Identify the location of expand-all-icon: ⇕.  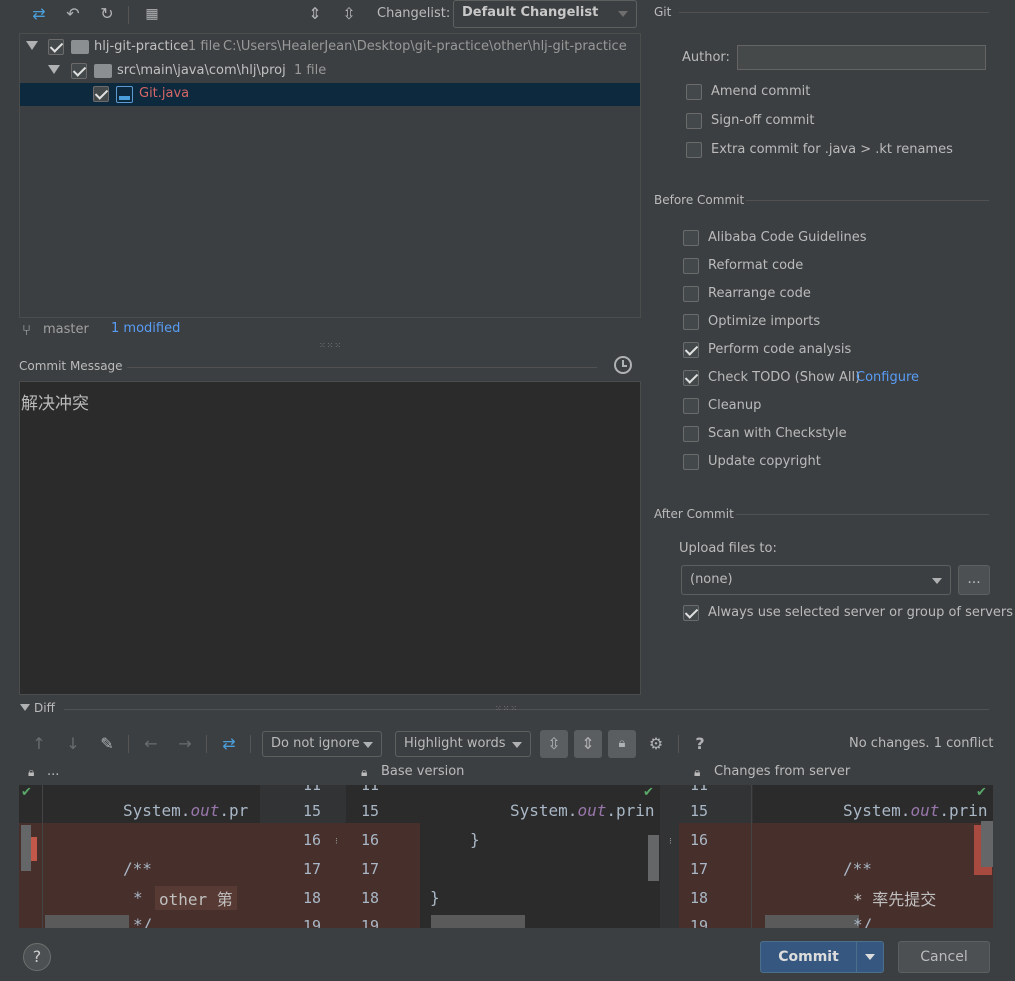
(315, 14).